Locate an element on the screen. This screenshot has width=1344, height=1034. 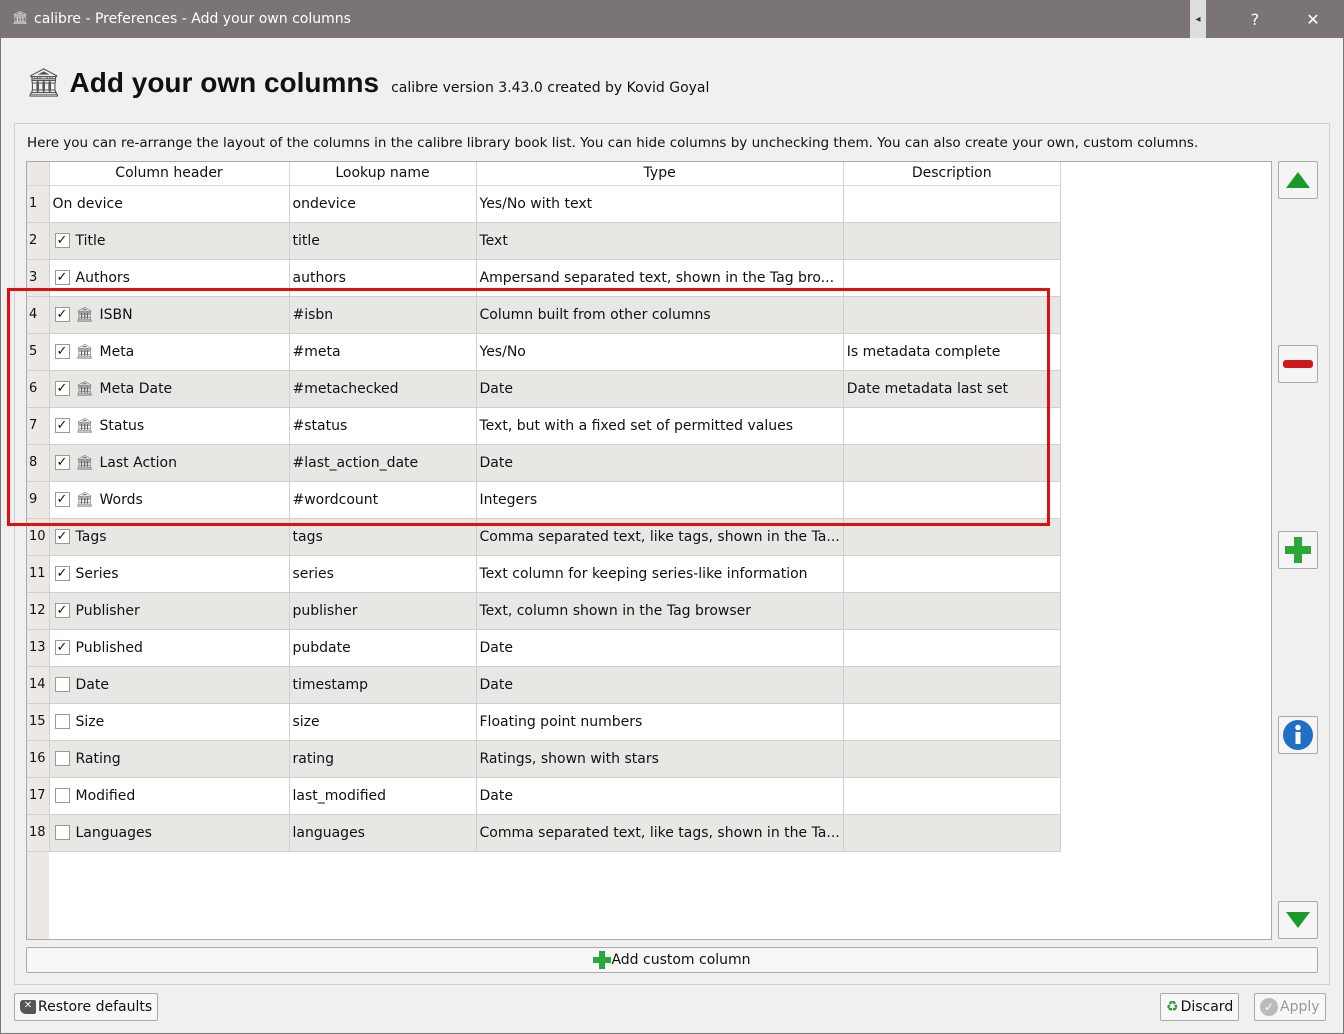
column-header-cell: ✓ Publisher is located at coordinates (169, 611).